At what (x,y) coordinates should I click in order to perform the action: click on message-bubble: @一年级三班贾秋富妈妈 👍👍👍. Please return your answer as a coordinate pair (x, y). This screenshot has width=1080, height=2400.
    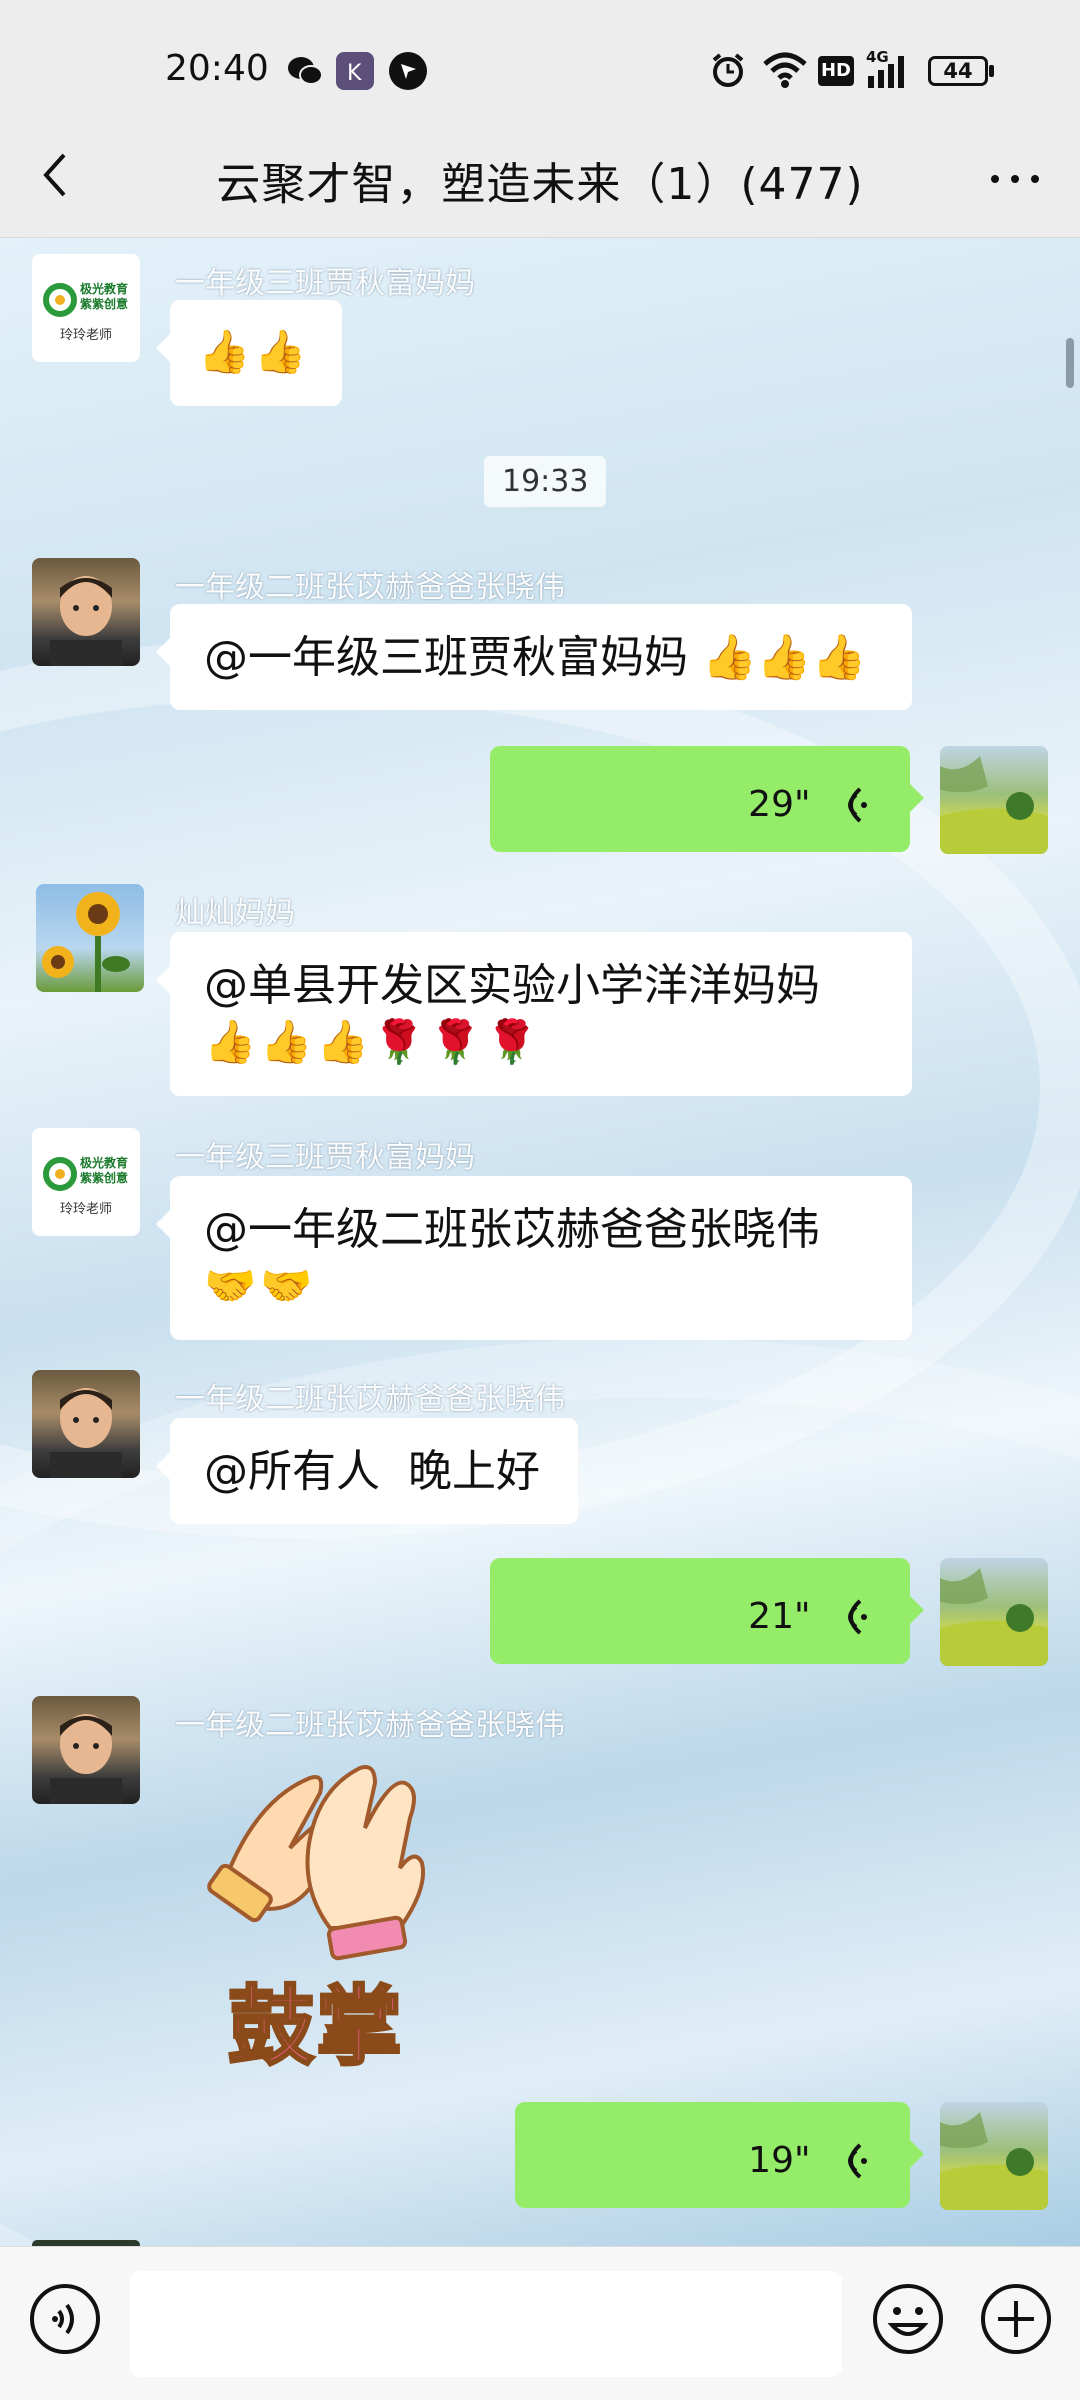
    Looking at the image, I should click on (534, 657).